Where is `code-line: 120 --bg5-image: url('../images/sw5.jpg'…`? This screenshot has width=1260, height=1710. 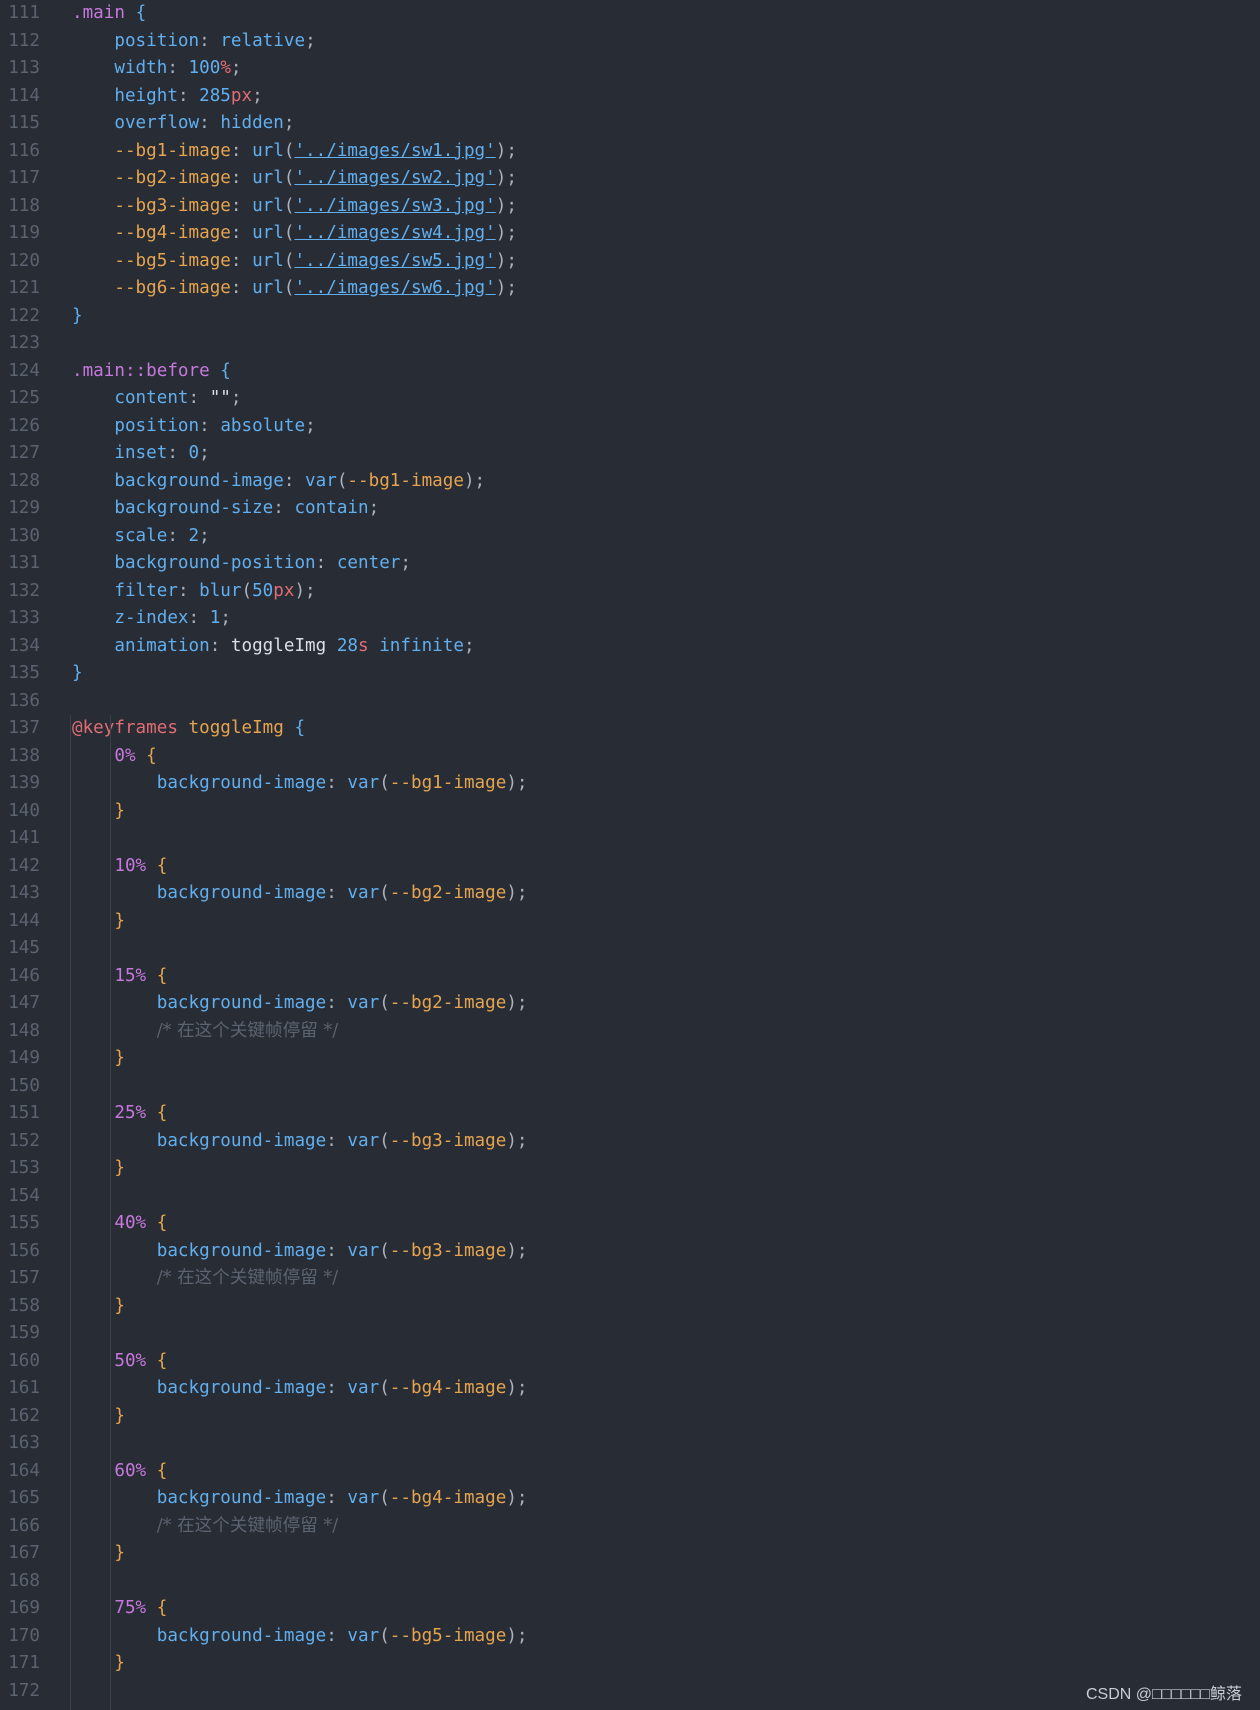
code-line: 120 --bg5-image: url('../images/sw5.jpg'… is located at coordinates (630, 262).